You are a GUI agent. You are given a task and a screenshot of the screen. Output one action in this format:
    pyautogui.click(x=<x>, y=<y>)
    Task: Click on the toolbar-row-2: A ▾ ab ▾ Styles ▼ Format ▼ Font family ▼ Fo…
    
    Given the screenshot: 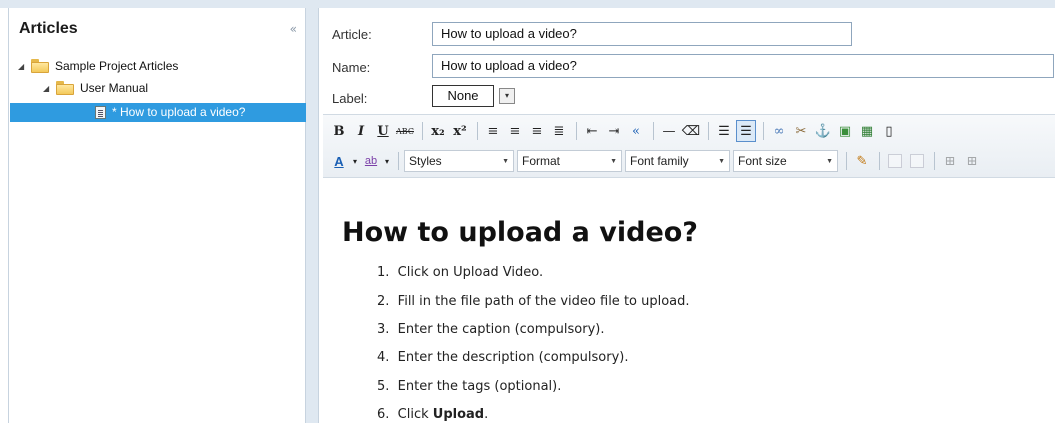 What is the action you would take?
    pyautogui.click(x=656, y=161)
    